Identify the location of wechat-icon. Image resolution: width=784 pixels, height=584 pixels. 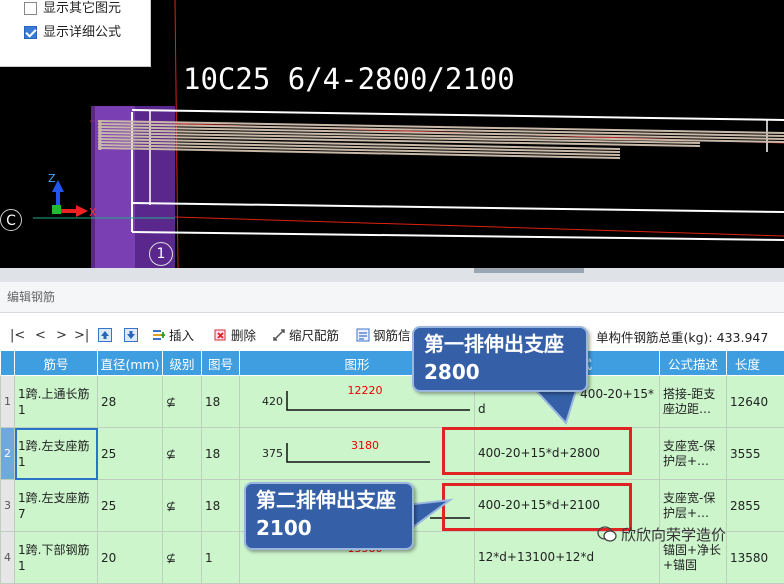
(607, 534).